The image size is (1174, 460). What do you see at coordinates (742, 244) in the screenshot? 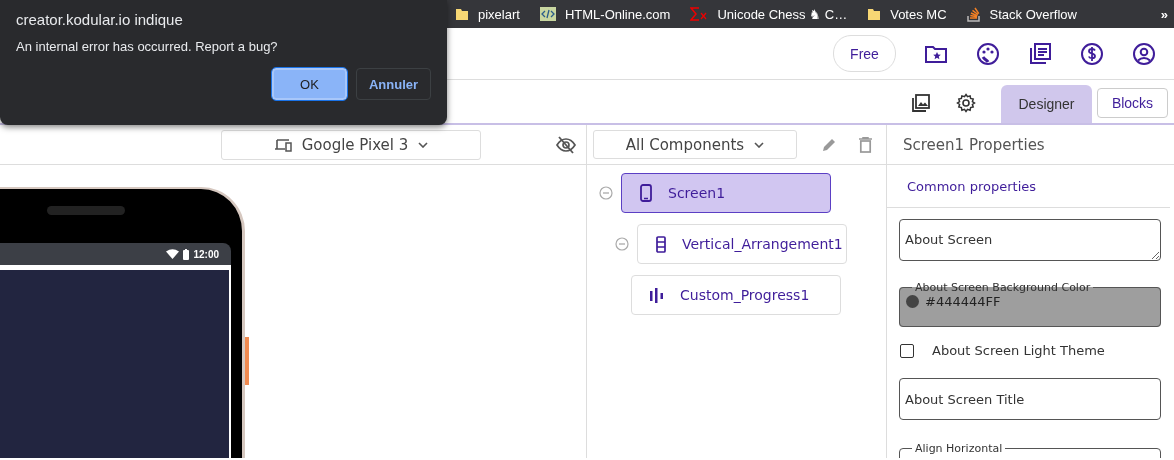
I see `component-item: Vertical_Arrangement1` at bounding box center [742, 244].